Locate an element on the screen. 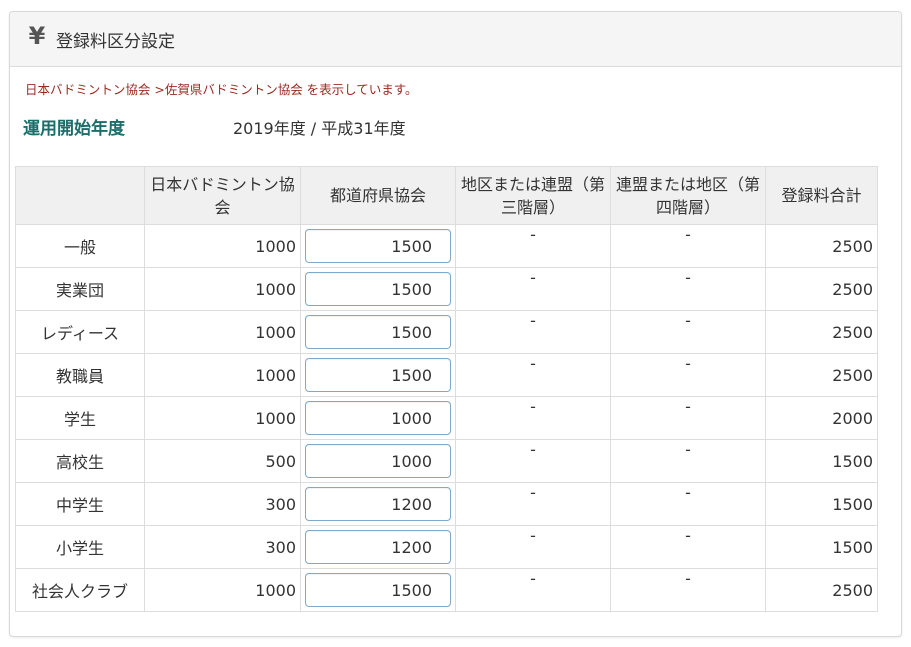 The width and height of the screenshot is (911, 647). table-row: 中学生300--1500 is located at coordinates (446, 504).